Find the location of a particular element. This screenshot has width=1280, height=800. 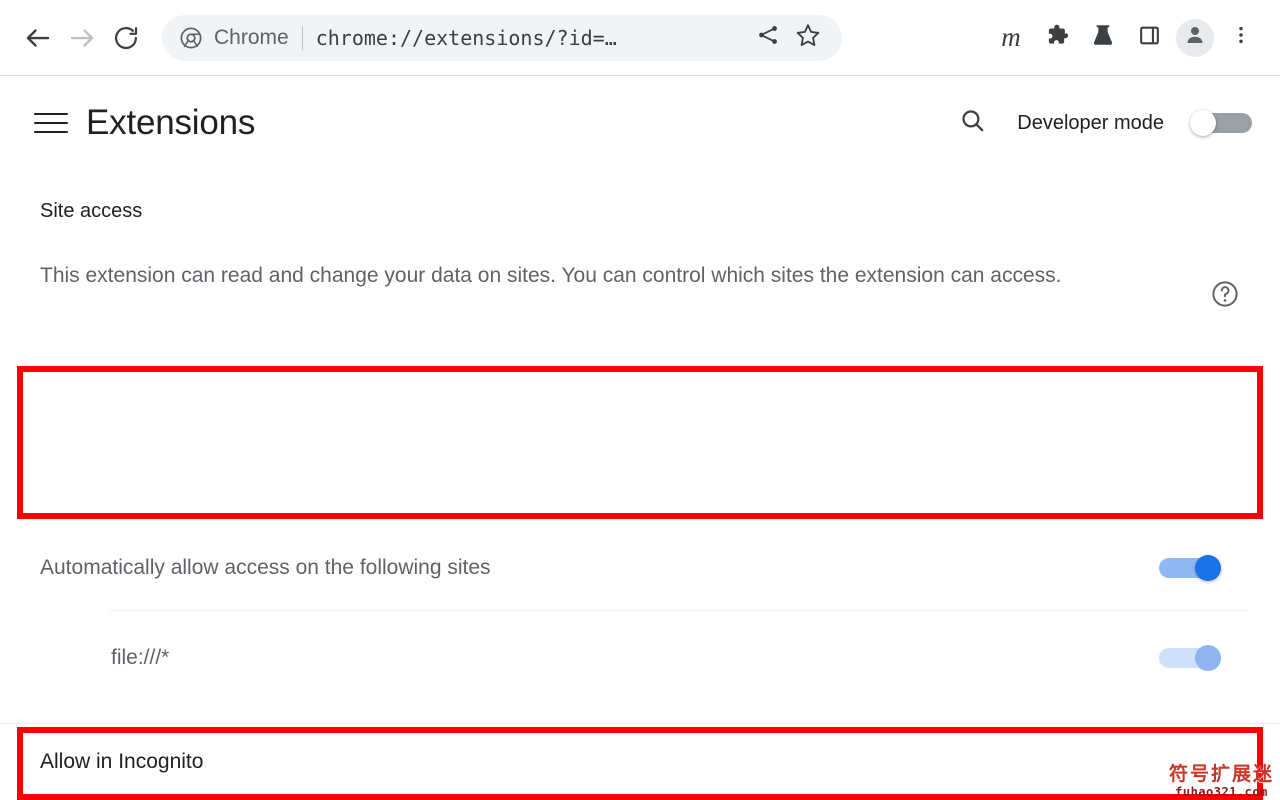

site-access-heading: Site access is located at coordinates (91, 211).